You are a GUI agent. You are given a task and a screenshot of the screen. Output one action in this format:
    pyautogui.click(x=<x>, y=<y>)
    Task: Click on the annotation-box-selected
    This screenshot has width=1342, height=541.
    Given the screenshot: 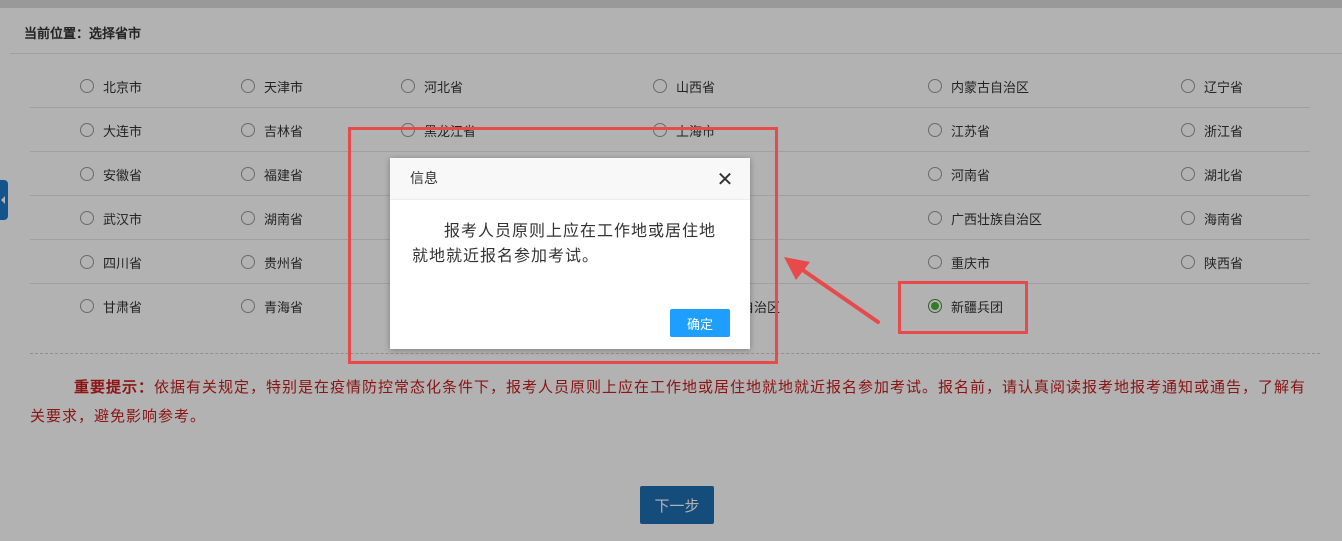 What is the action you would take?
    pyautogui.click(x=963, y=307)
    